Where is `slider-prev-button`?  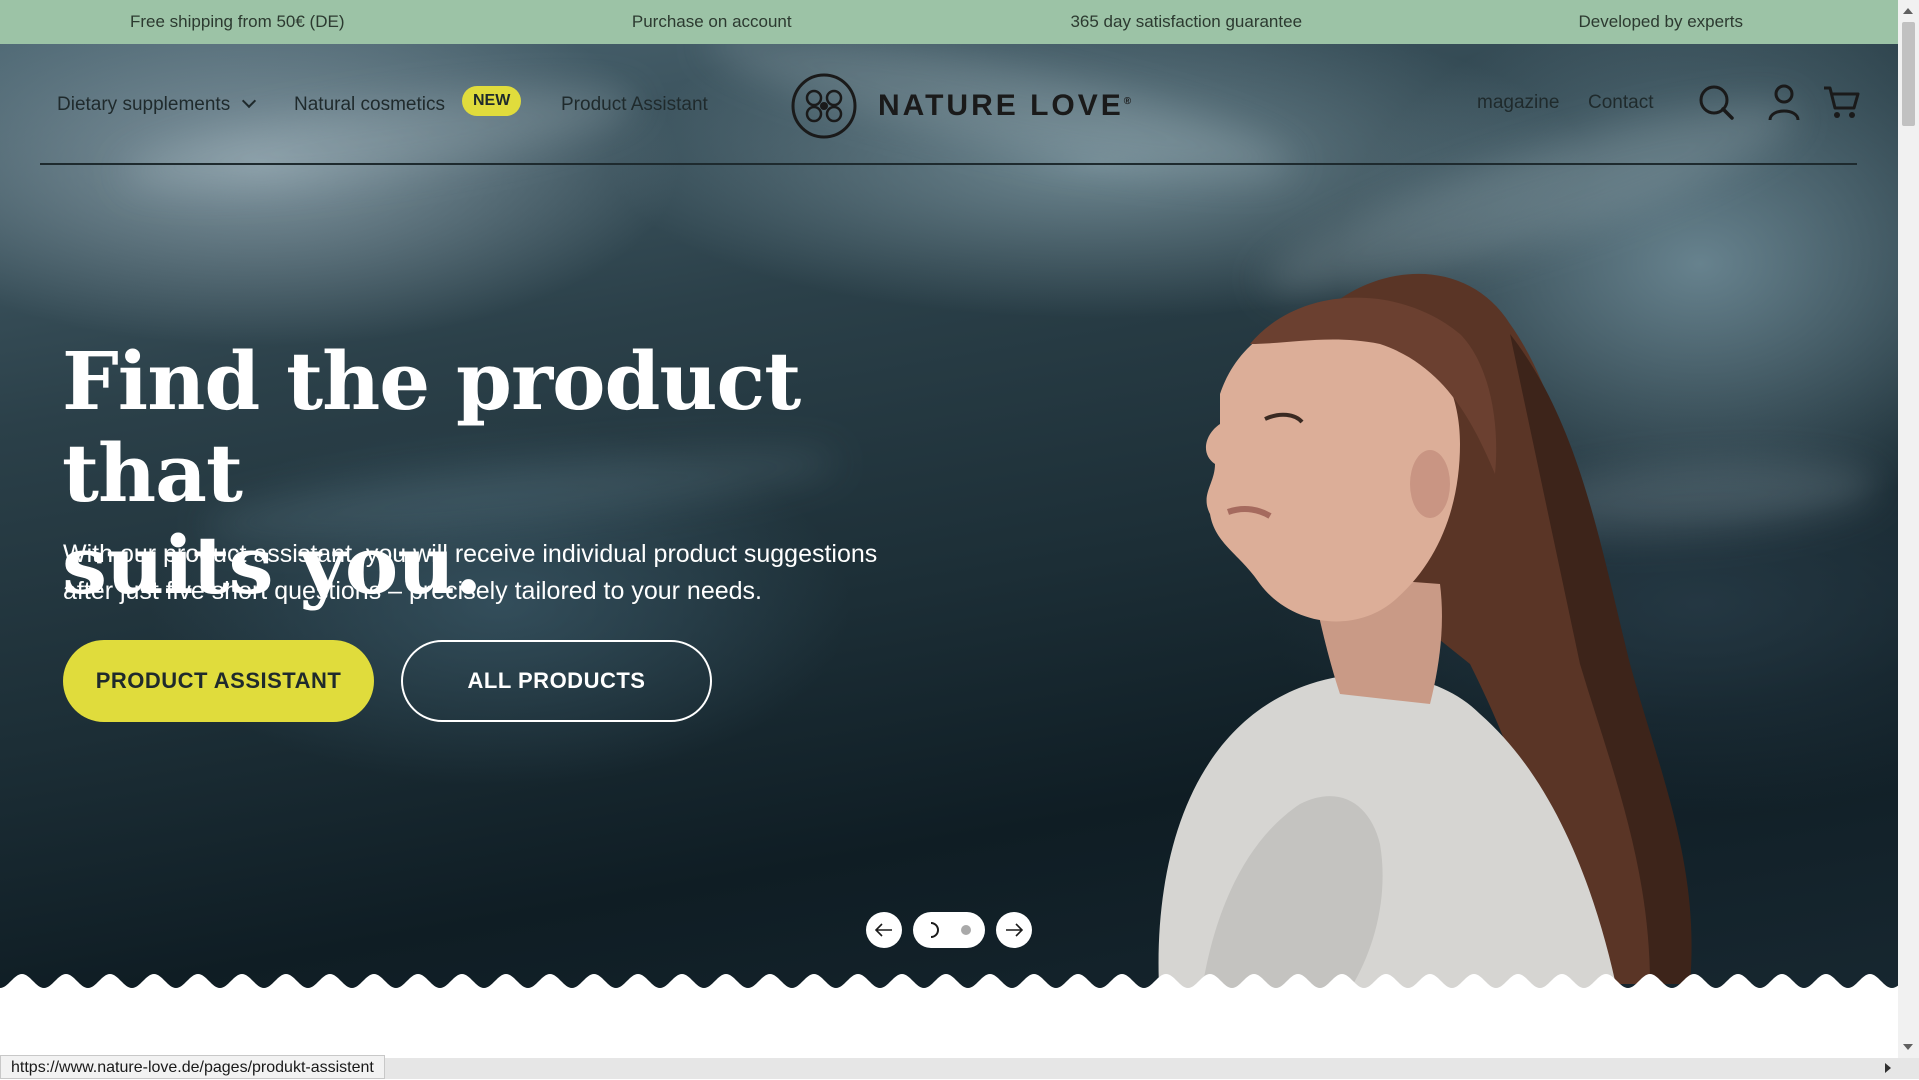 slider-prev-button is located at coordinates (884, 930).